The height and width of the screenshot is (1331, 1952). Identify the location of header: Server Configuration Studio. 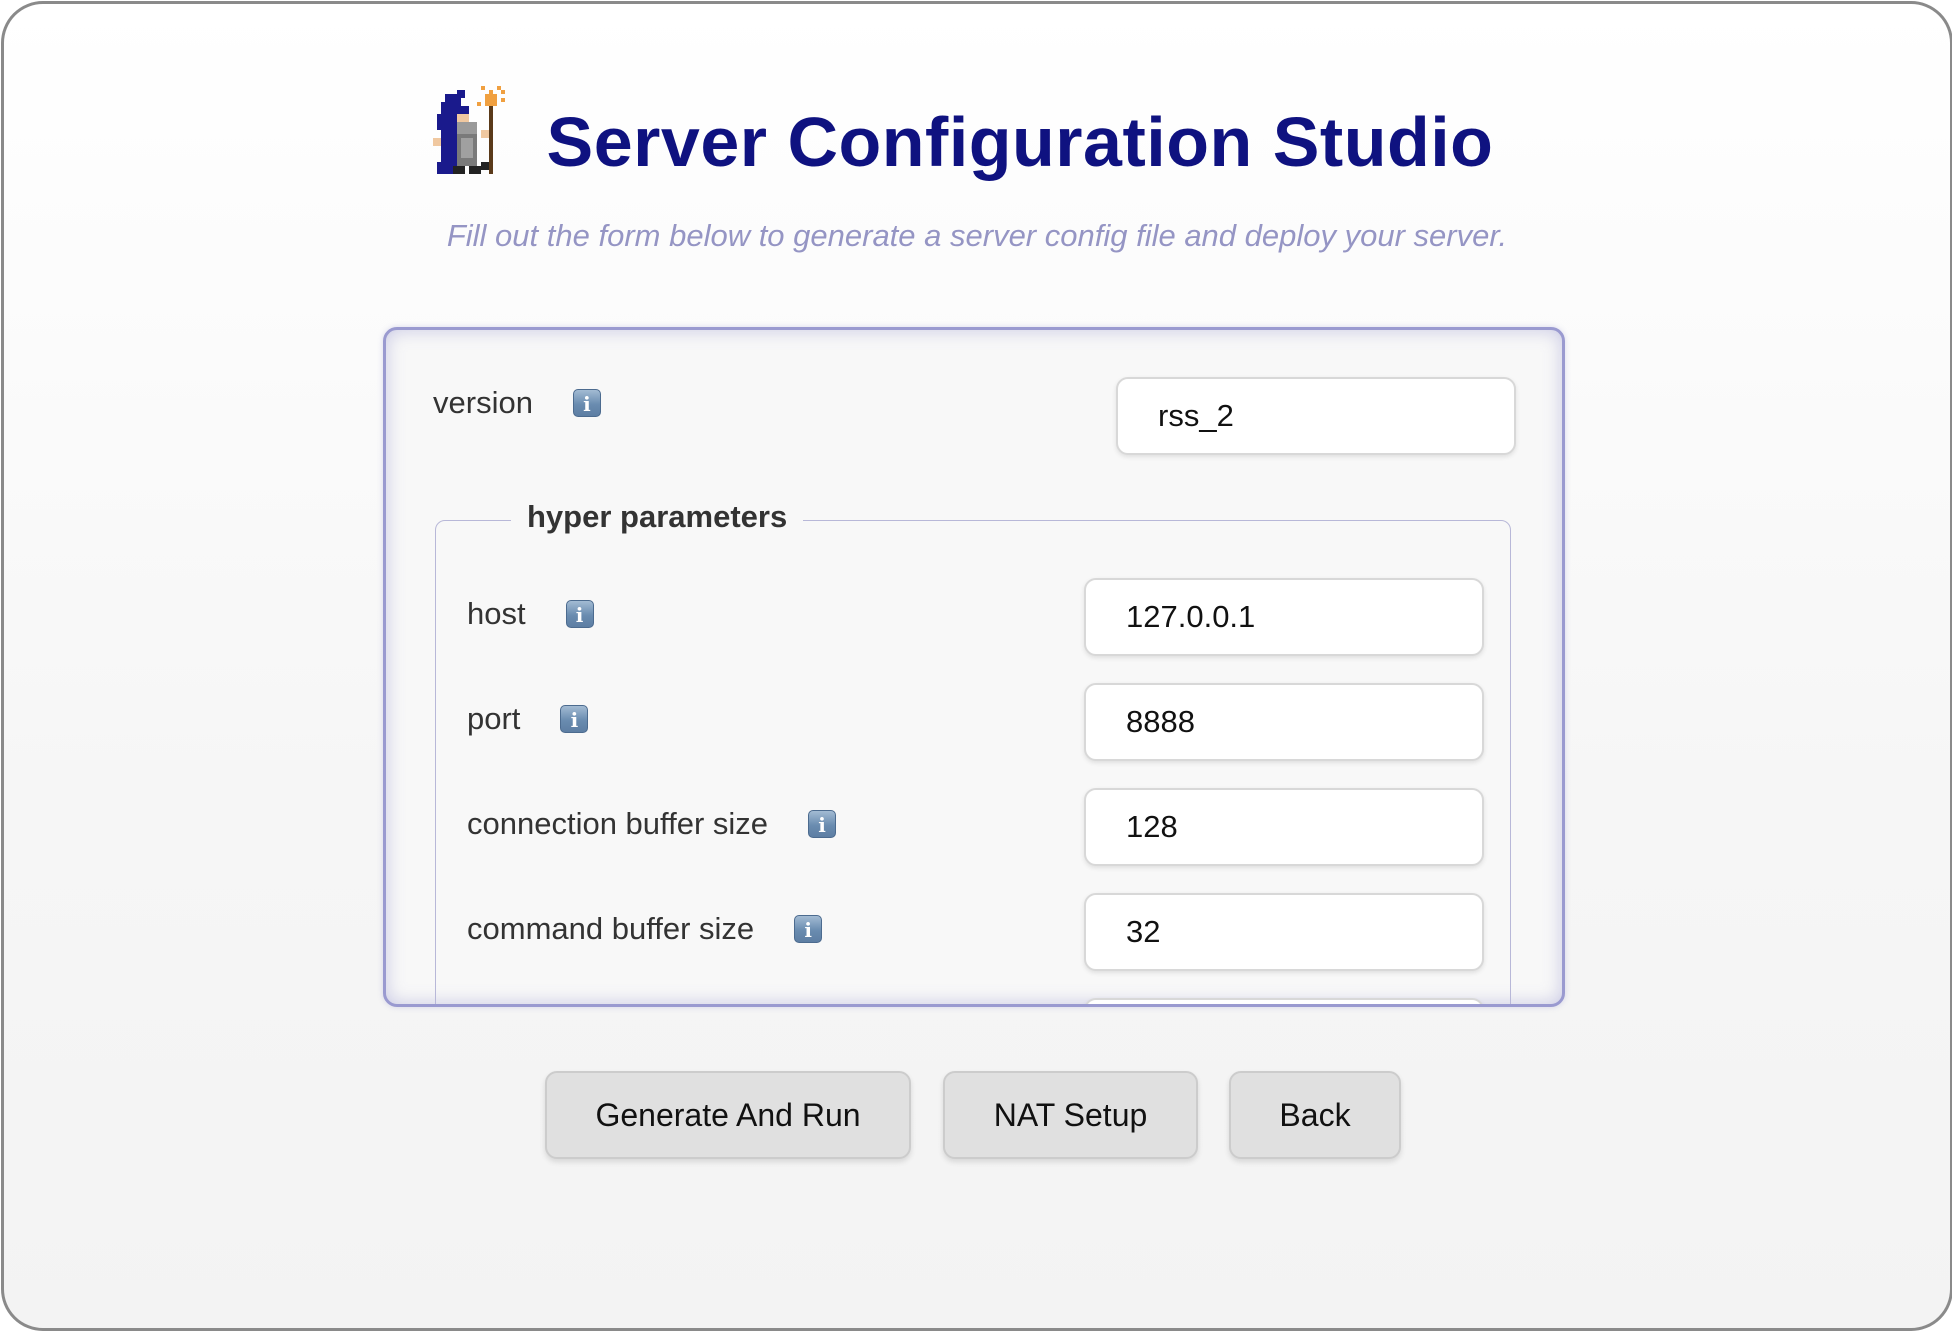
(977, 142).